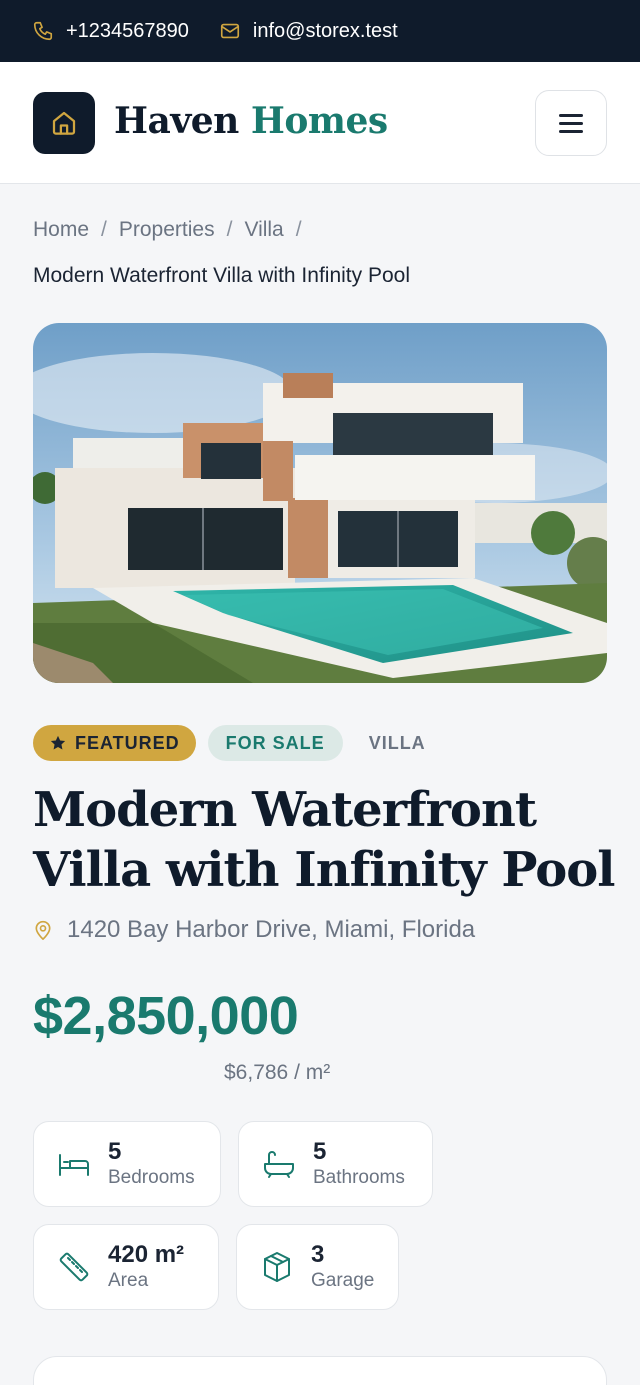  I want to click on type-badge: VILLA, so click(397, 743).